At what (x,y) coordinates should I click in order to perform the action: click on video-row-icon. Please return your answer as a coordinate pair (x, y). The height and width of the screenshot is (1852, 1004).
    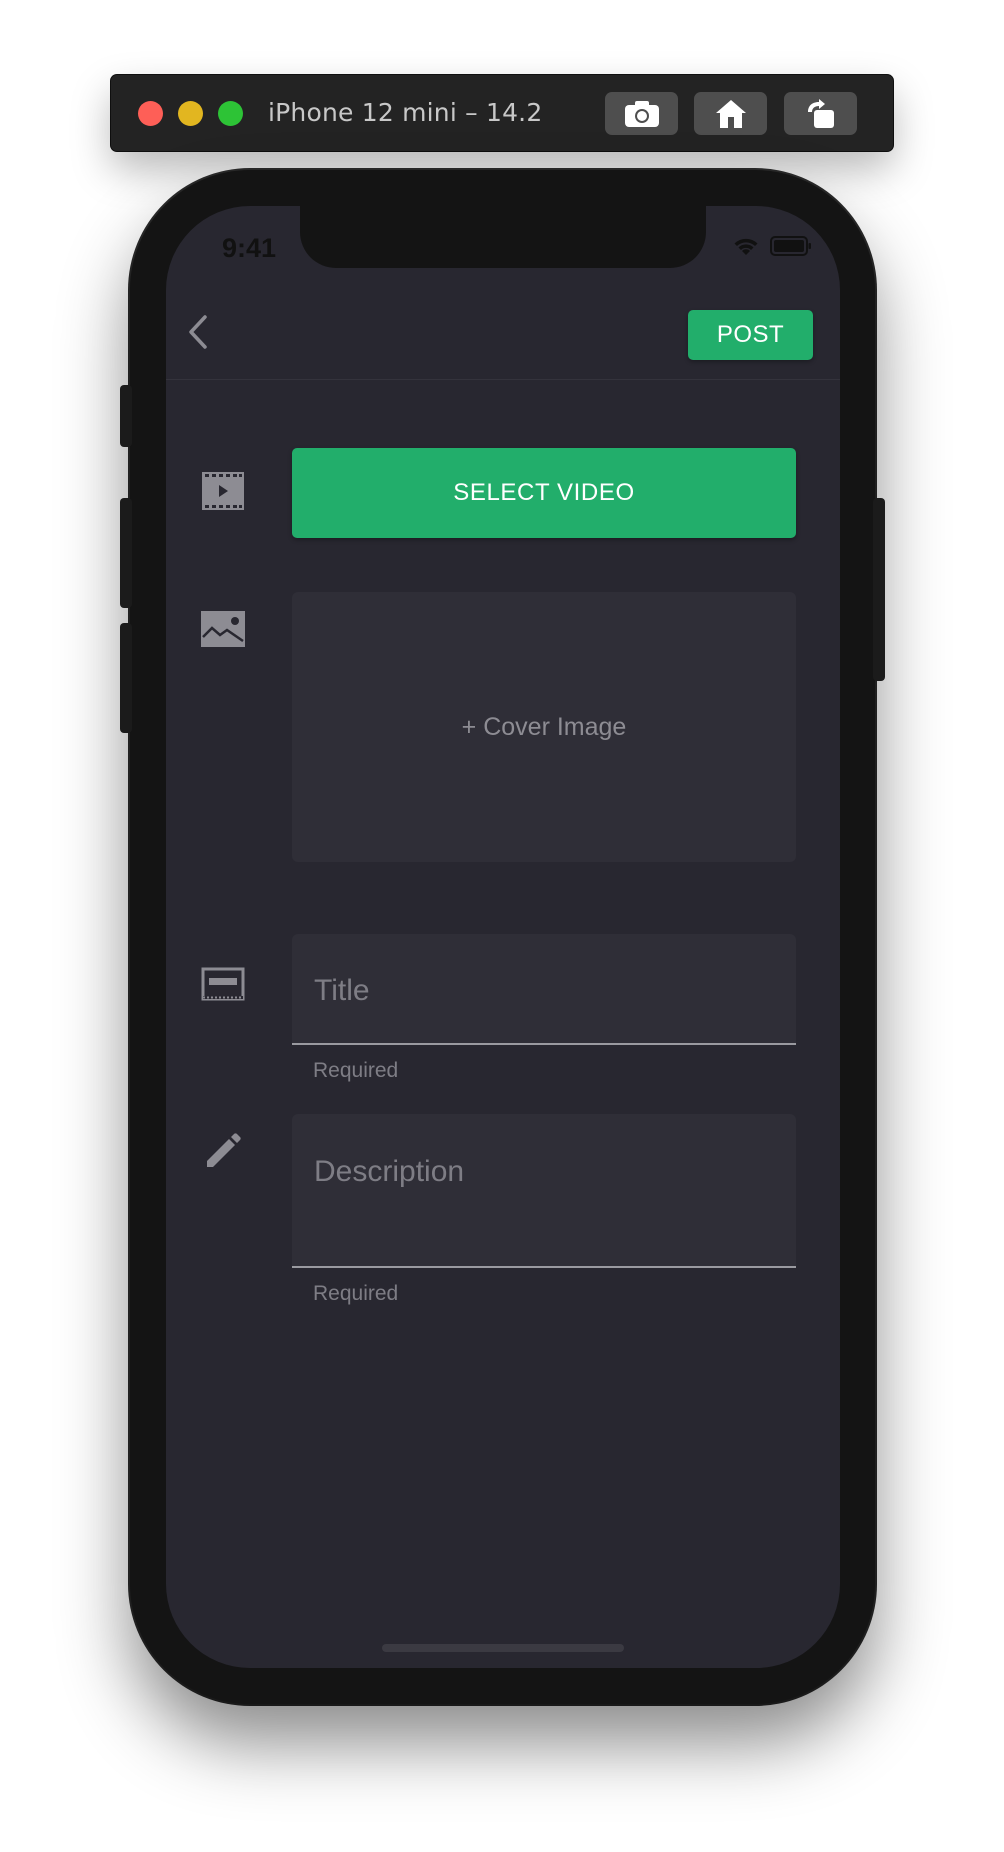
    Looking at the image, I should click on (223, 491).